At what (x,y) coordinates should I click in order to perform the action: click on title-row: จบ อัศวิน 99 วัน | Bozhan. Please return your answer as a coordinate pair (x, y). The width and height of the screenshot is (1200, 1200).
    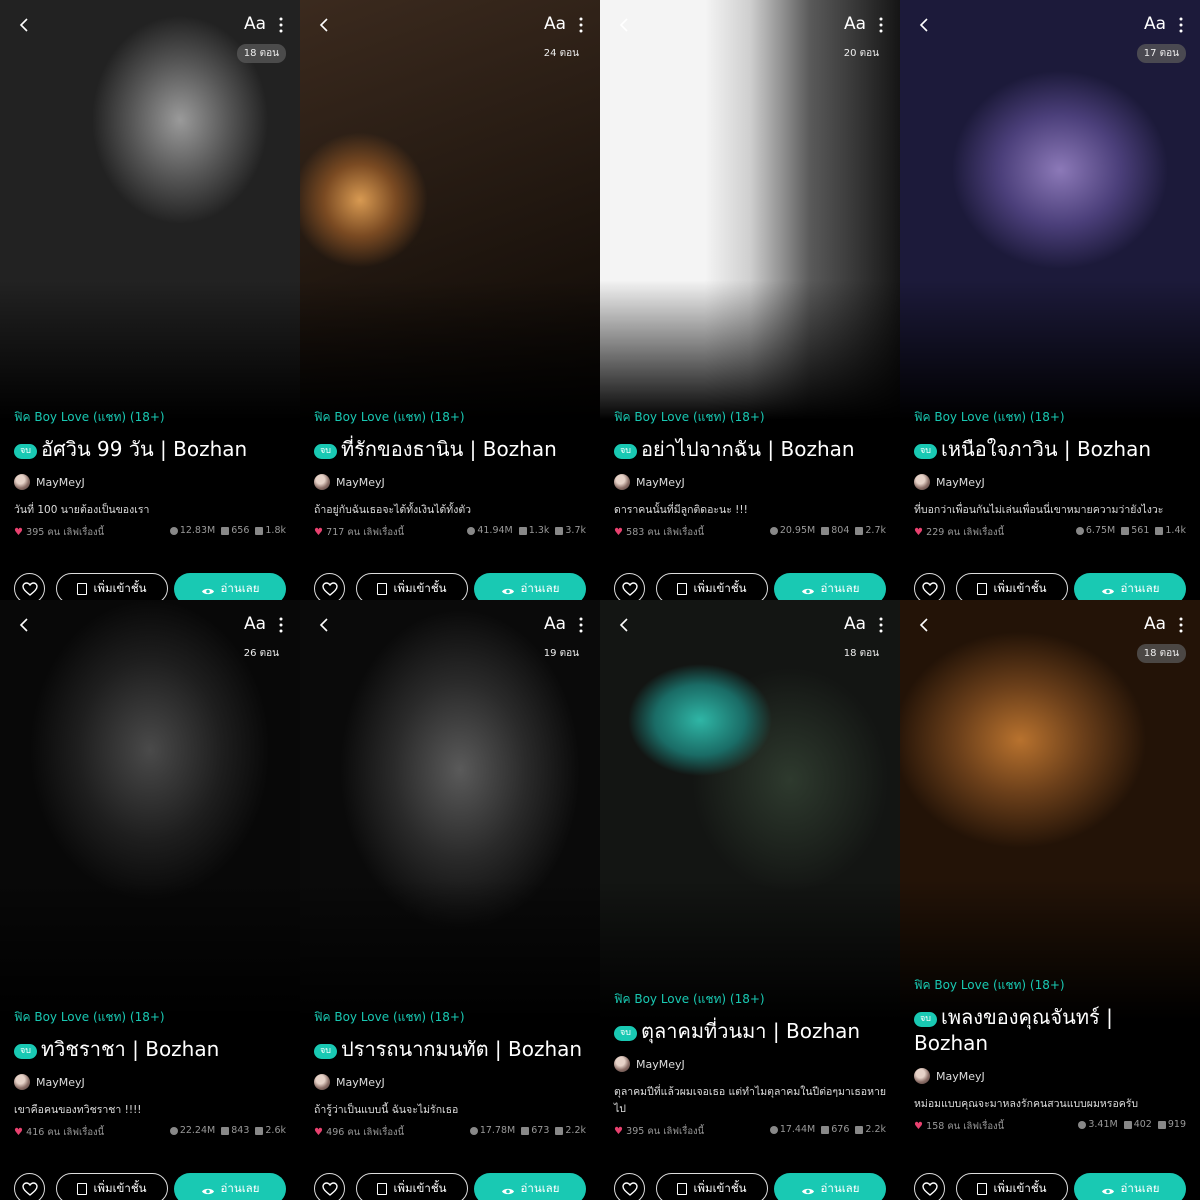
    Looking at the image, I should click on (151, 449).